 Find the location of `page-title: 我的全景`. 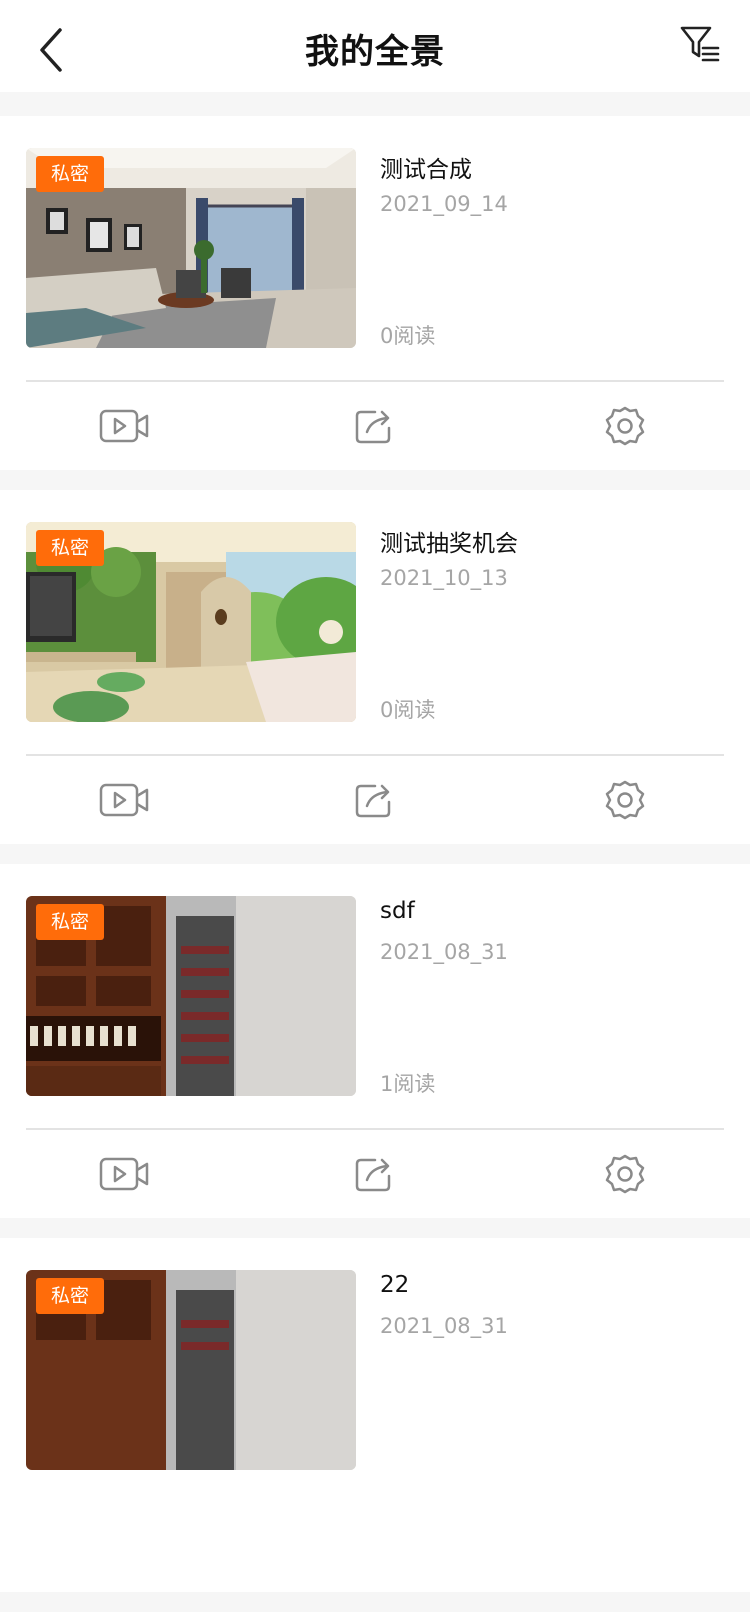

page-title: 我的全景 is located at coordinates (375, 52).